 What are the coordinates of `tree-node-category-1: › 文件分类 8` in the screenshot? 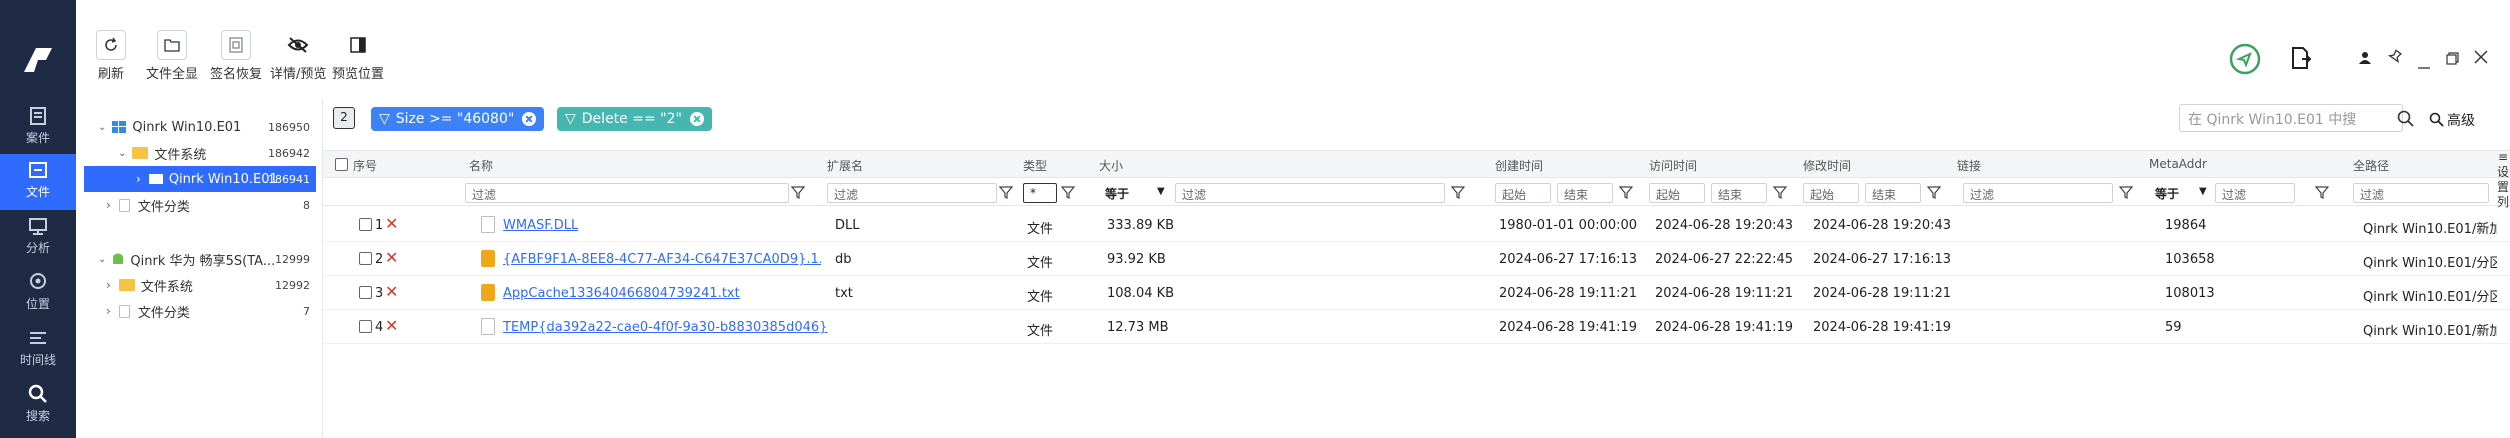 It's located at (200, 205).